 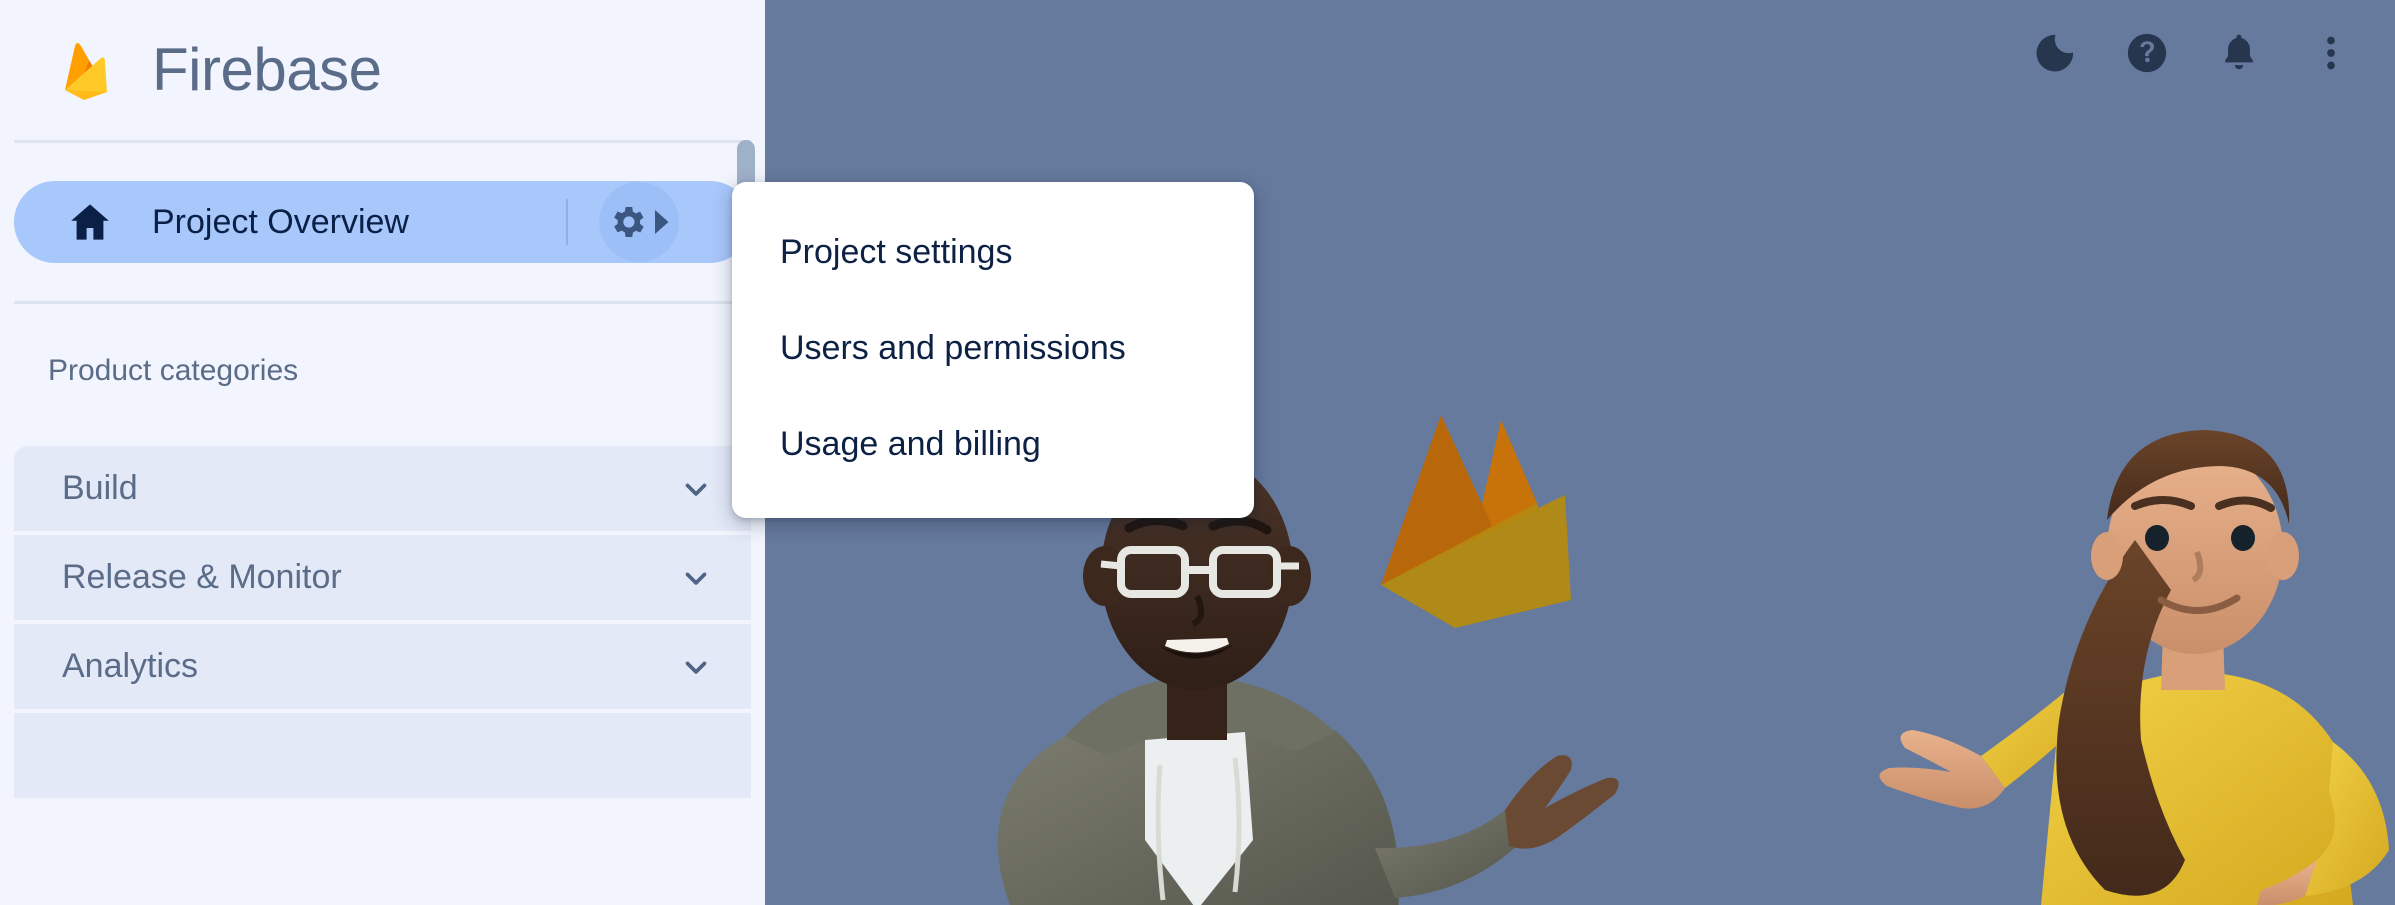 I want to click on sidebar-category-build: Build, so click(x=382, y=488).